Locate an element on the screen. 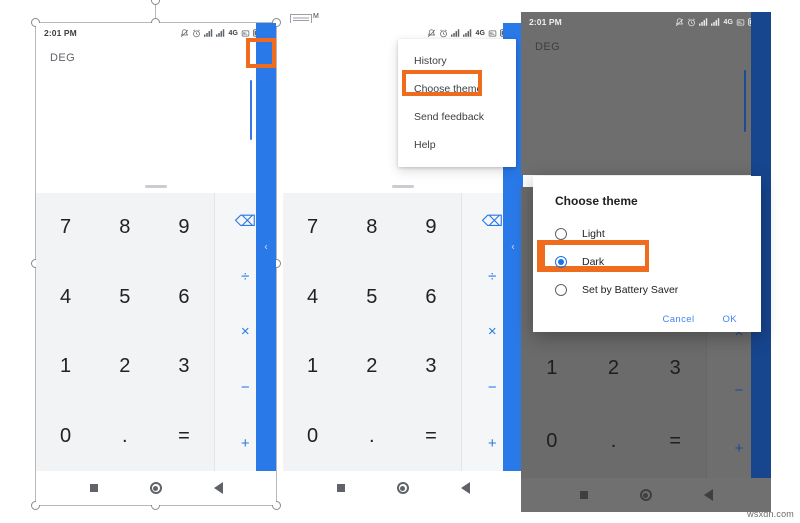 This screenshot has height=523, width=800. advanced-panel-handle: ‹ is located at coordinates (266, 247).